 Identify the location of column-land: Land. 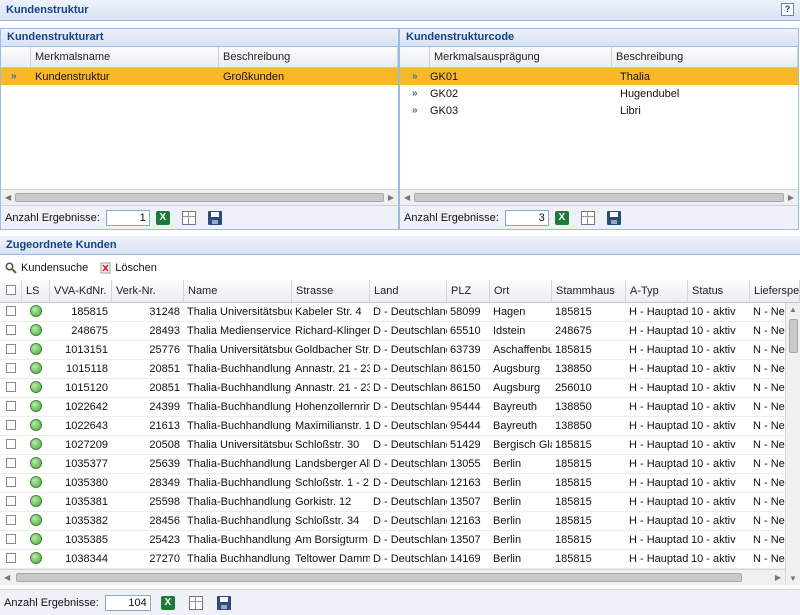
(408, 291).